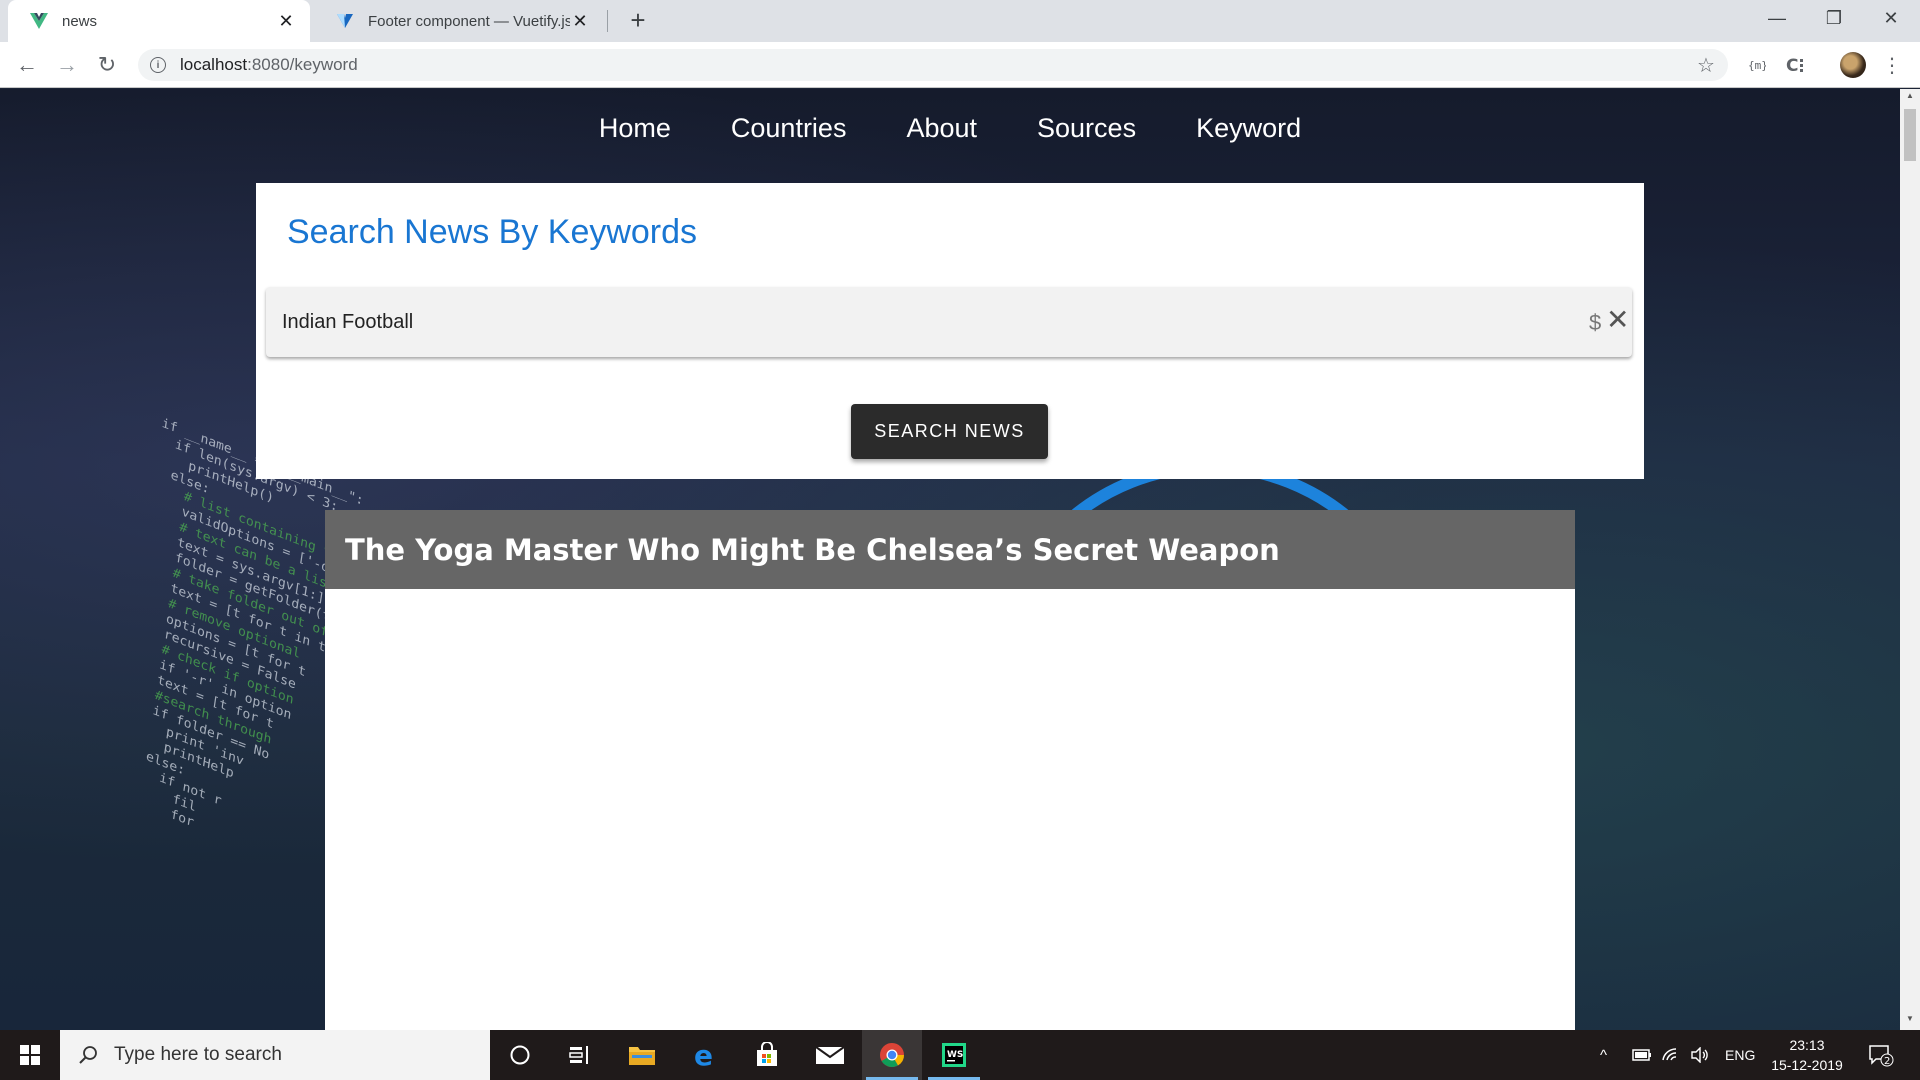 Image resolution: width=1920 pixels, height=1080 pixels. Describe the element at coordinates (1834, 18) in the screenshot. I see `maximize-button: ❐` at that location.